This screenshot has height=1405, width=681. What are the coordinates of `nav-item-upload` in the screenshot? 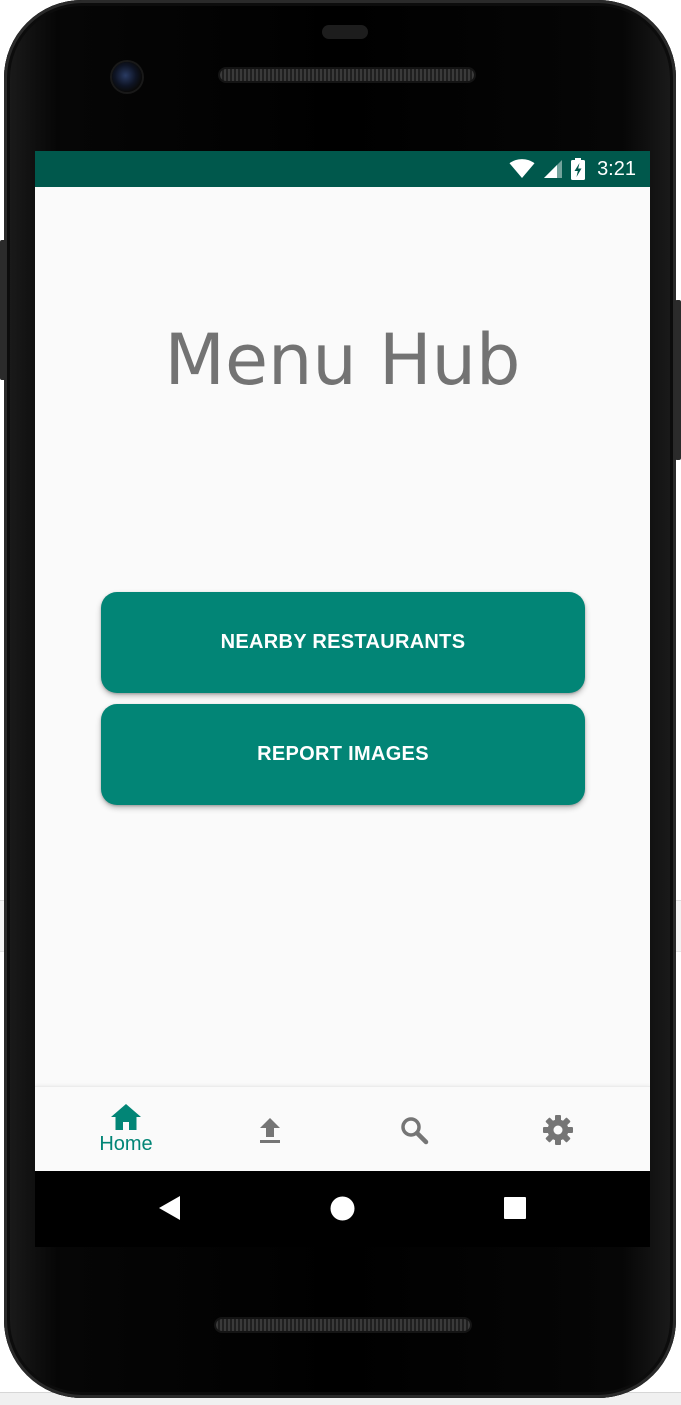 It's located at (270, 1129).